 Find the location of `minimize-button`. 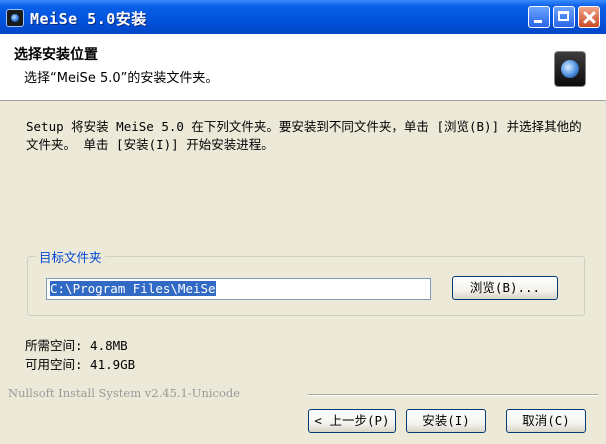

minimize-button is located at coordinates (539, 17).